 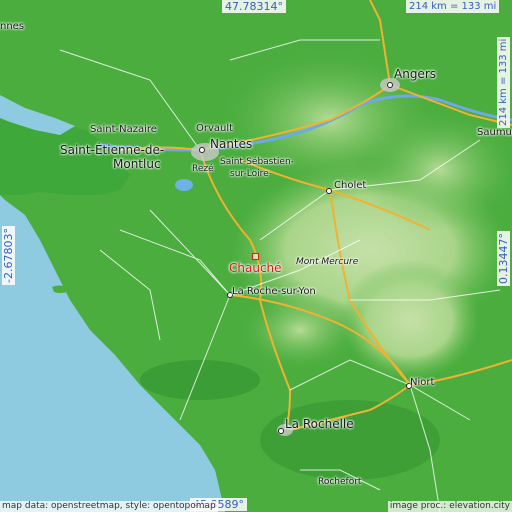 I want to click on left-coordinate: -2.67803°, so click(x=8, y=255).